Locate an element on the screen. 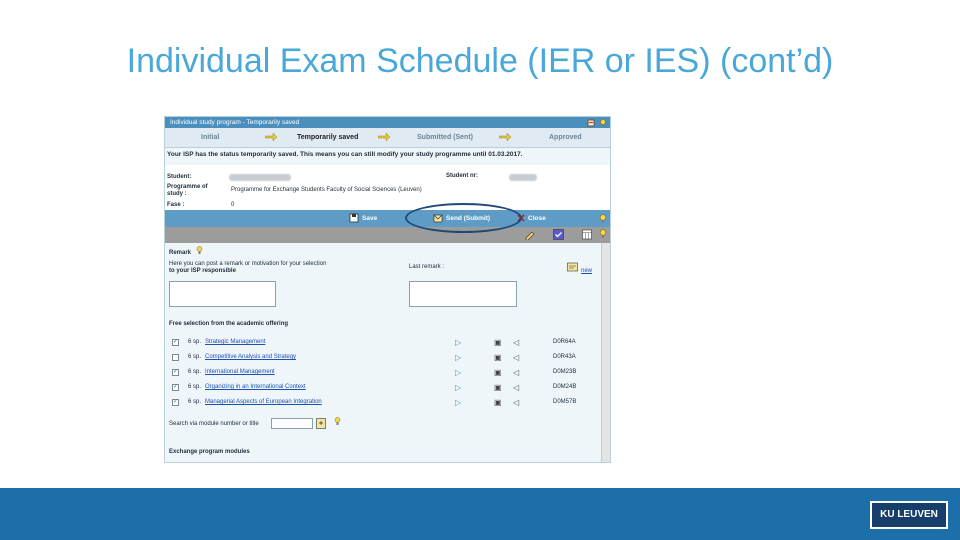 Image resolution: width=960 pixels, height=540 pixels. new-remark-icon is located at coordinates (572, 267).